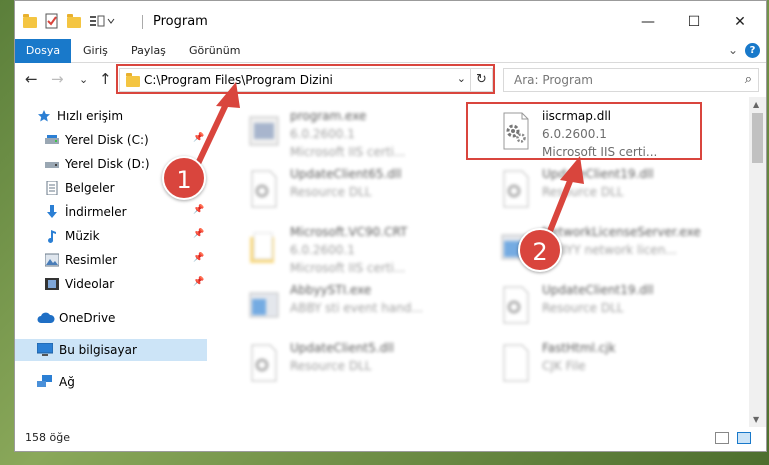  What do you see at coordinates (540, 250) in the screenshot?
I see `step-2-badge: 2` at bounding box center [540, 250].